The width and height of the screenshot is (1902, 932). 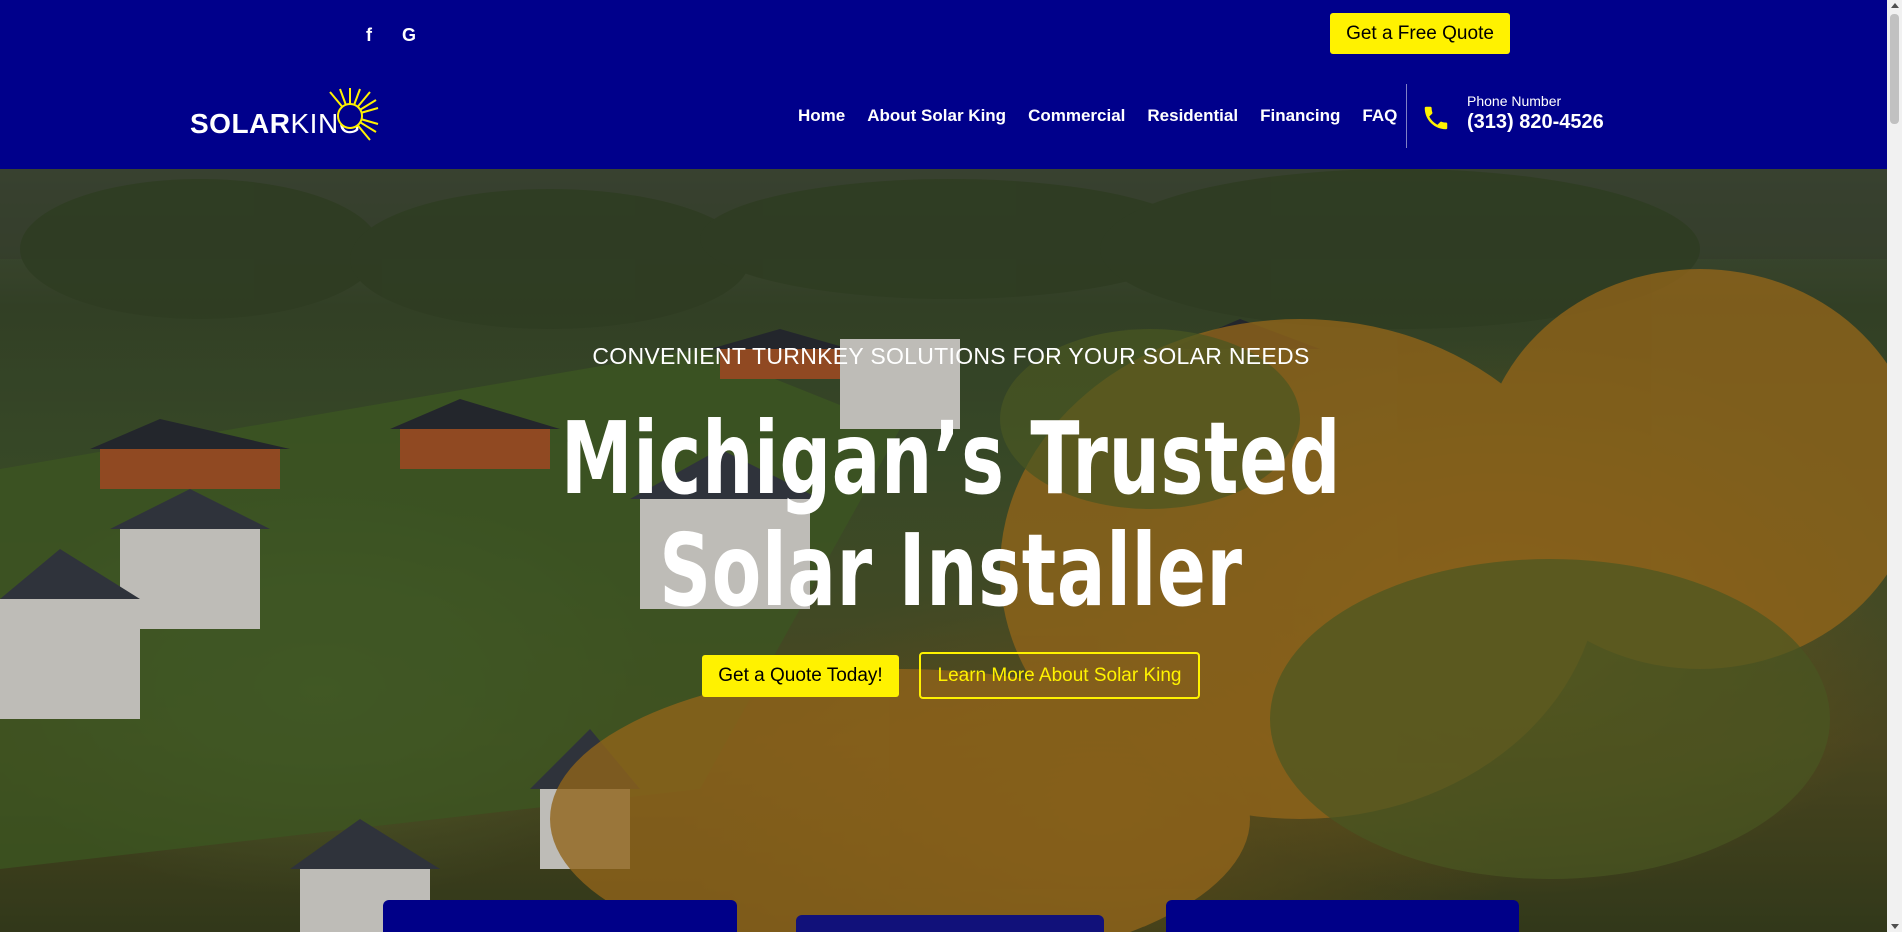 What do you see at coordinates (936, 116) in the screenshot?
I see `nav-about: About Solar King` at bounding box center [936, 116].